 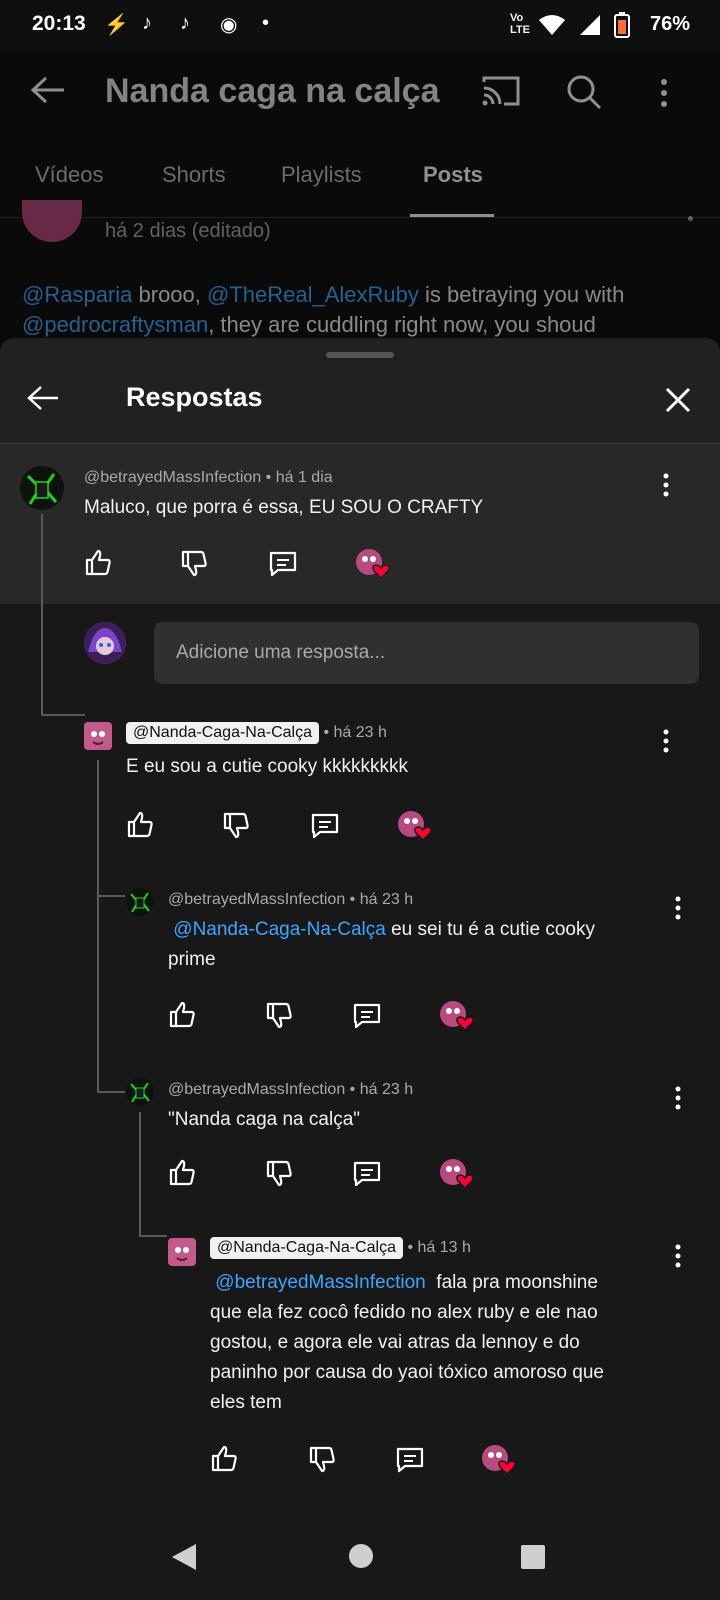 What do you see at coordinates (188, 231) in the screenshot?
I see `post-time: há 2 dias (editado)` at bounding box center [188, 231].